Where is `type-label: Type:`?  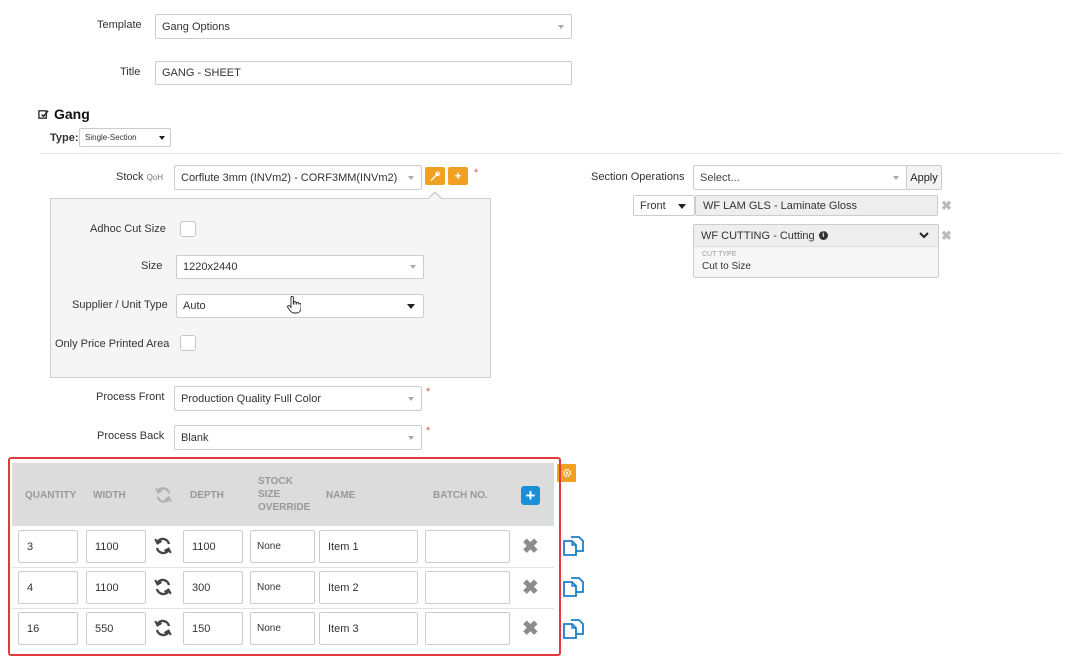
type-label: Type: is located at coordinates (64, 138).